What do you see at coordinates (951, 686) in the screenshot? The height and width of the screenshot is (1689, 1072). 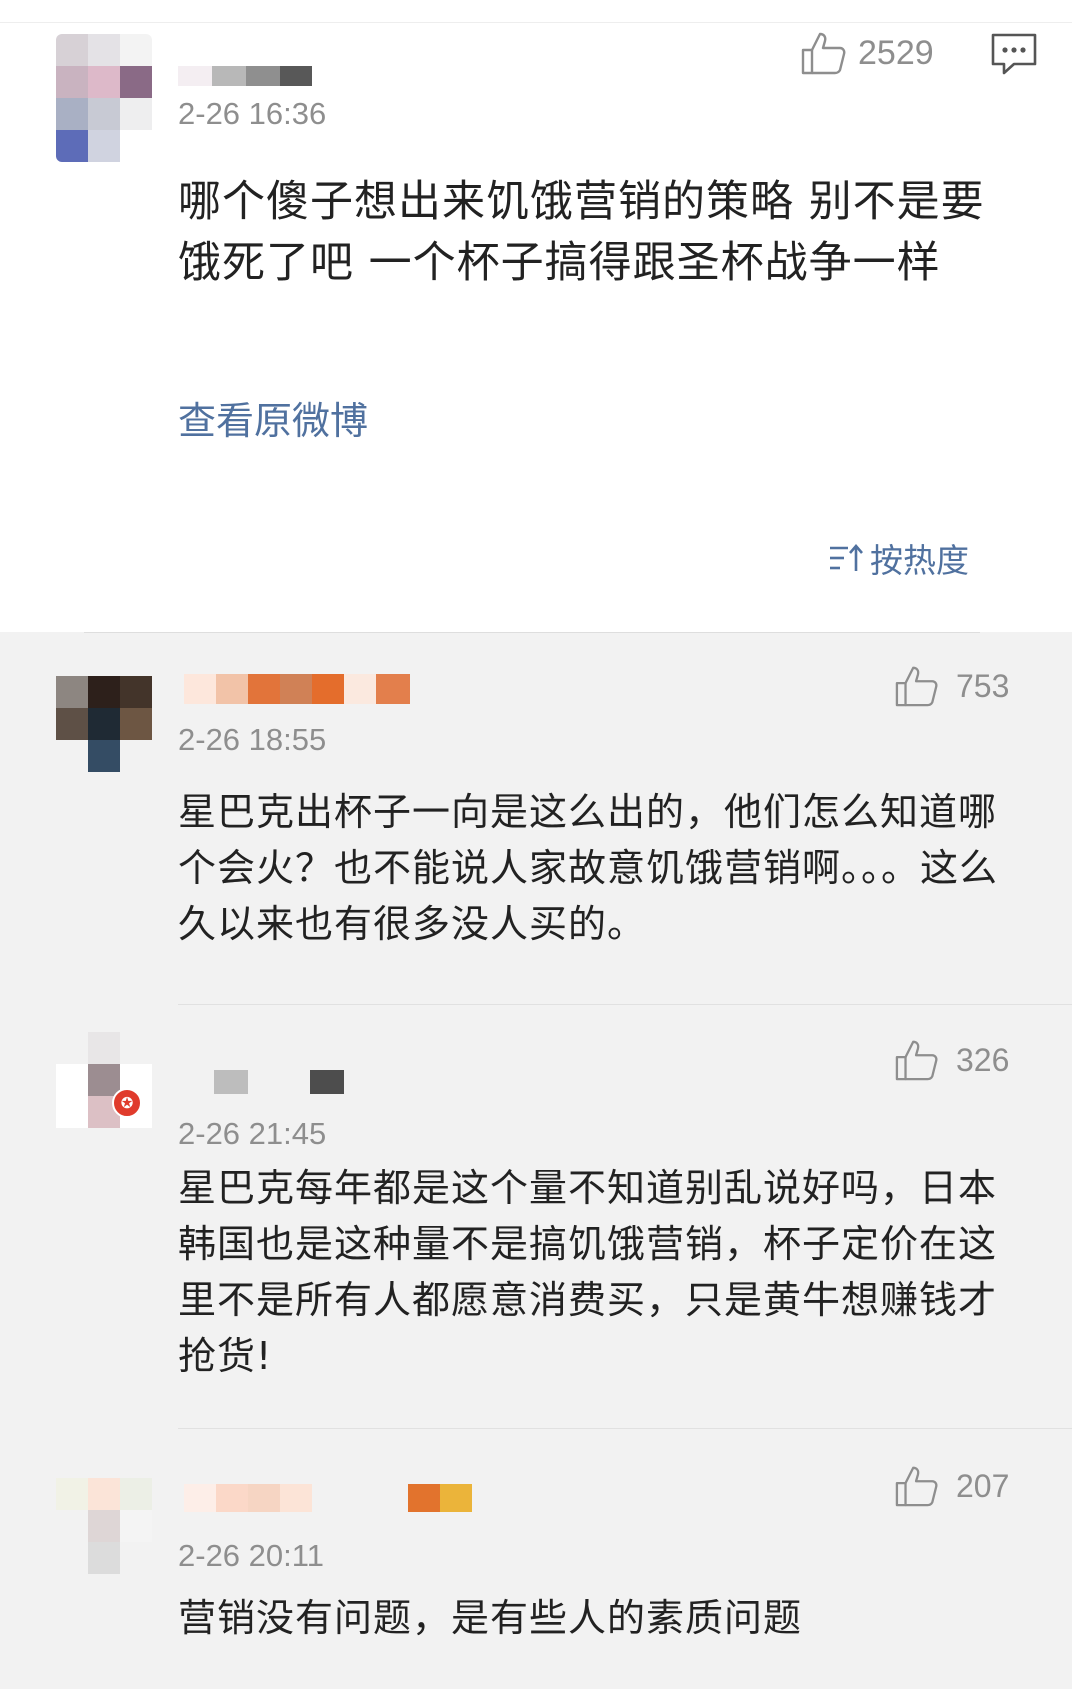 I see `like-button: 753` at bounding box center [951, 686].